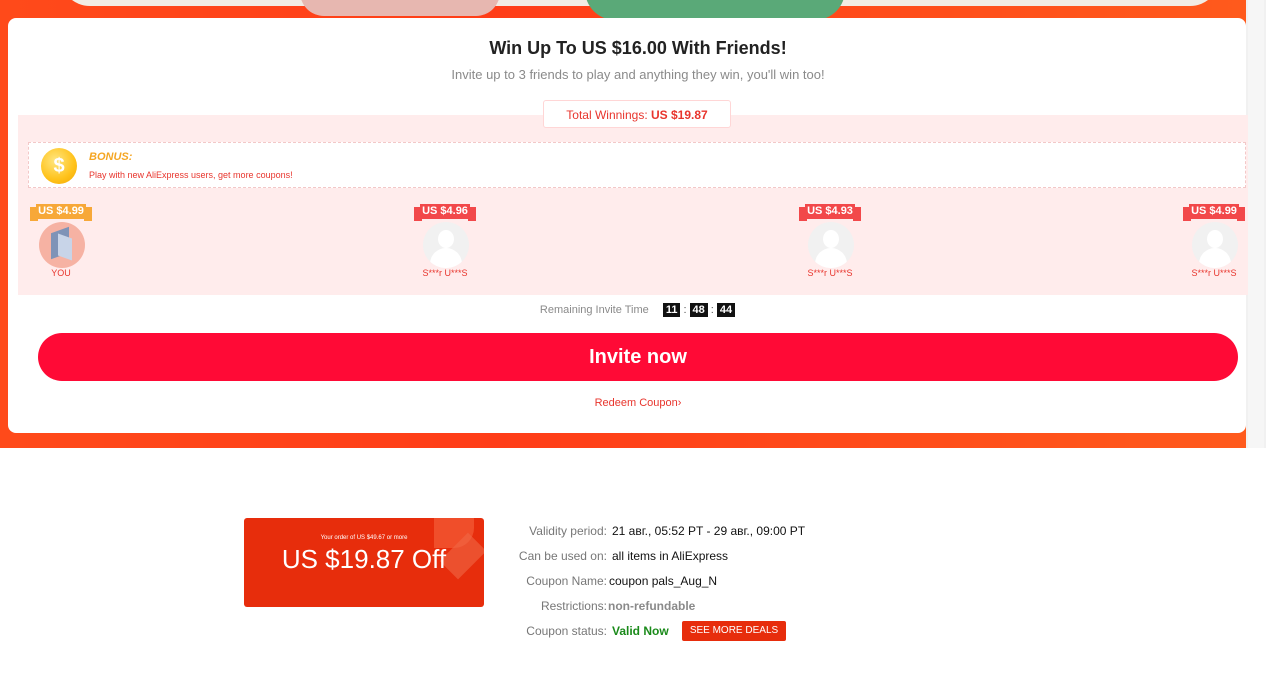  I want to click on detail-value: 21 авг., 05:52 PT - 29 авг., 09:00 PT, so click(709, 531).